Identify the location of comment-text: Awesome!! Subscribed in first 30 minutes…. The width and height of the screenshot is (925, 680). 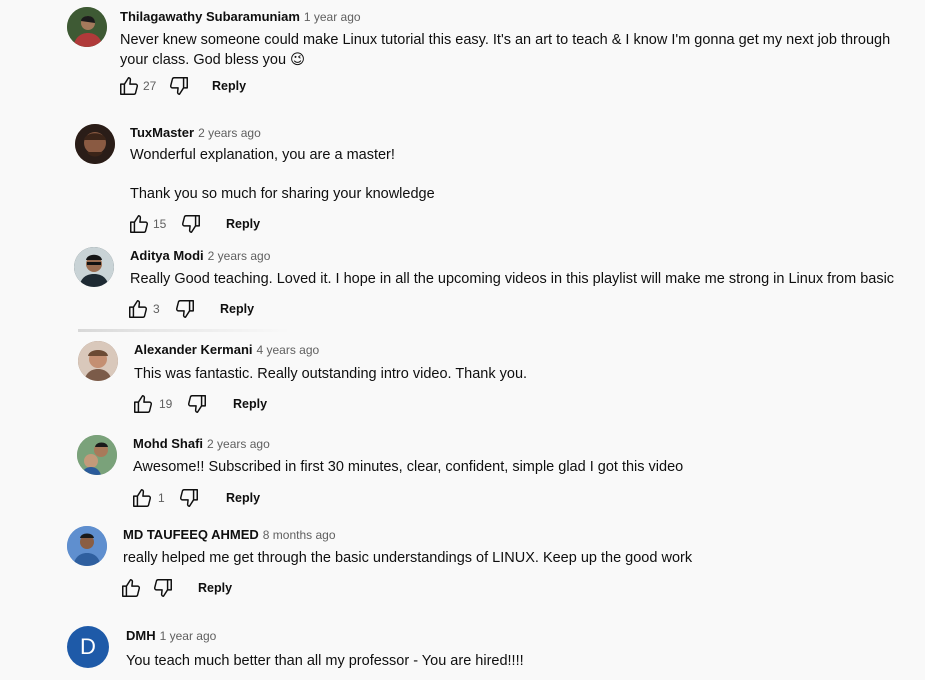
(408, 467).